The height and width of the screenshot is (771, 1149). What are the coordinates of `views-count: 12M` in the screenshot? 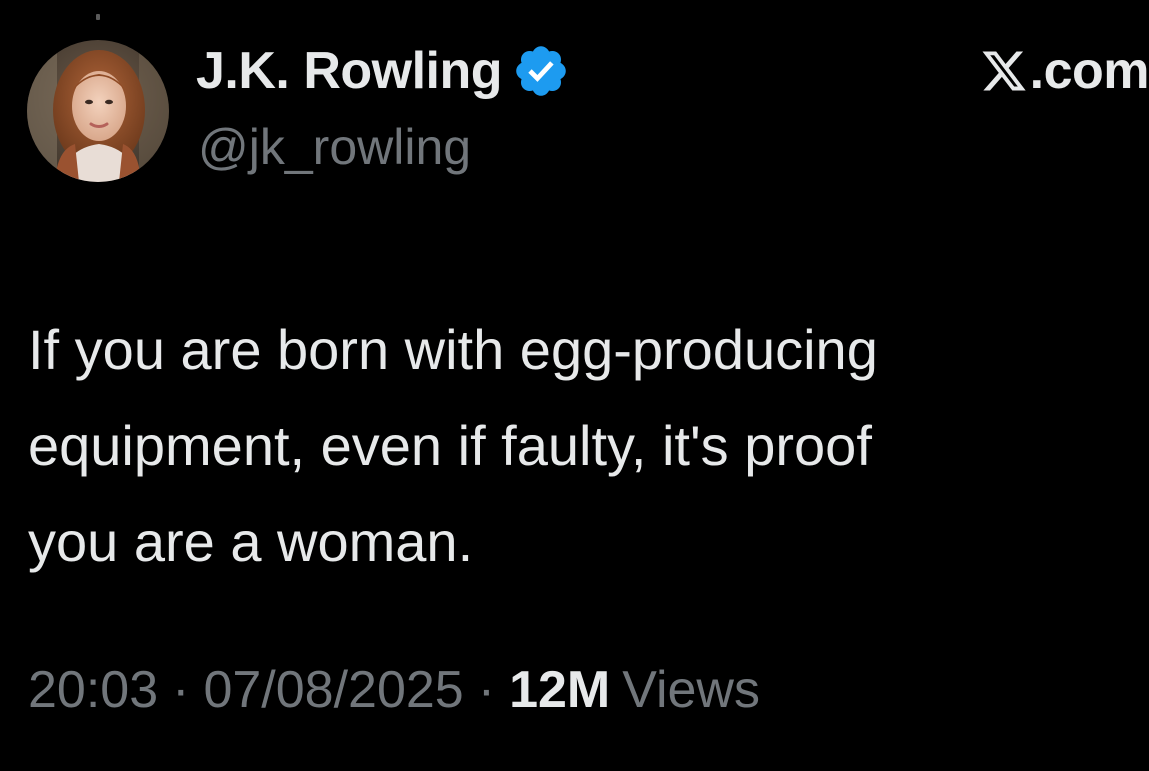 It's located at (560, 690).